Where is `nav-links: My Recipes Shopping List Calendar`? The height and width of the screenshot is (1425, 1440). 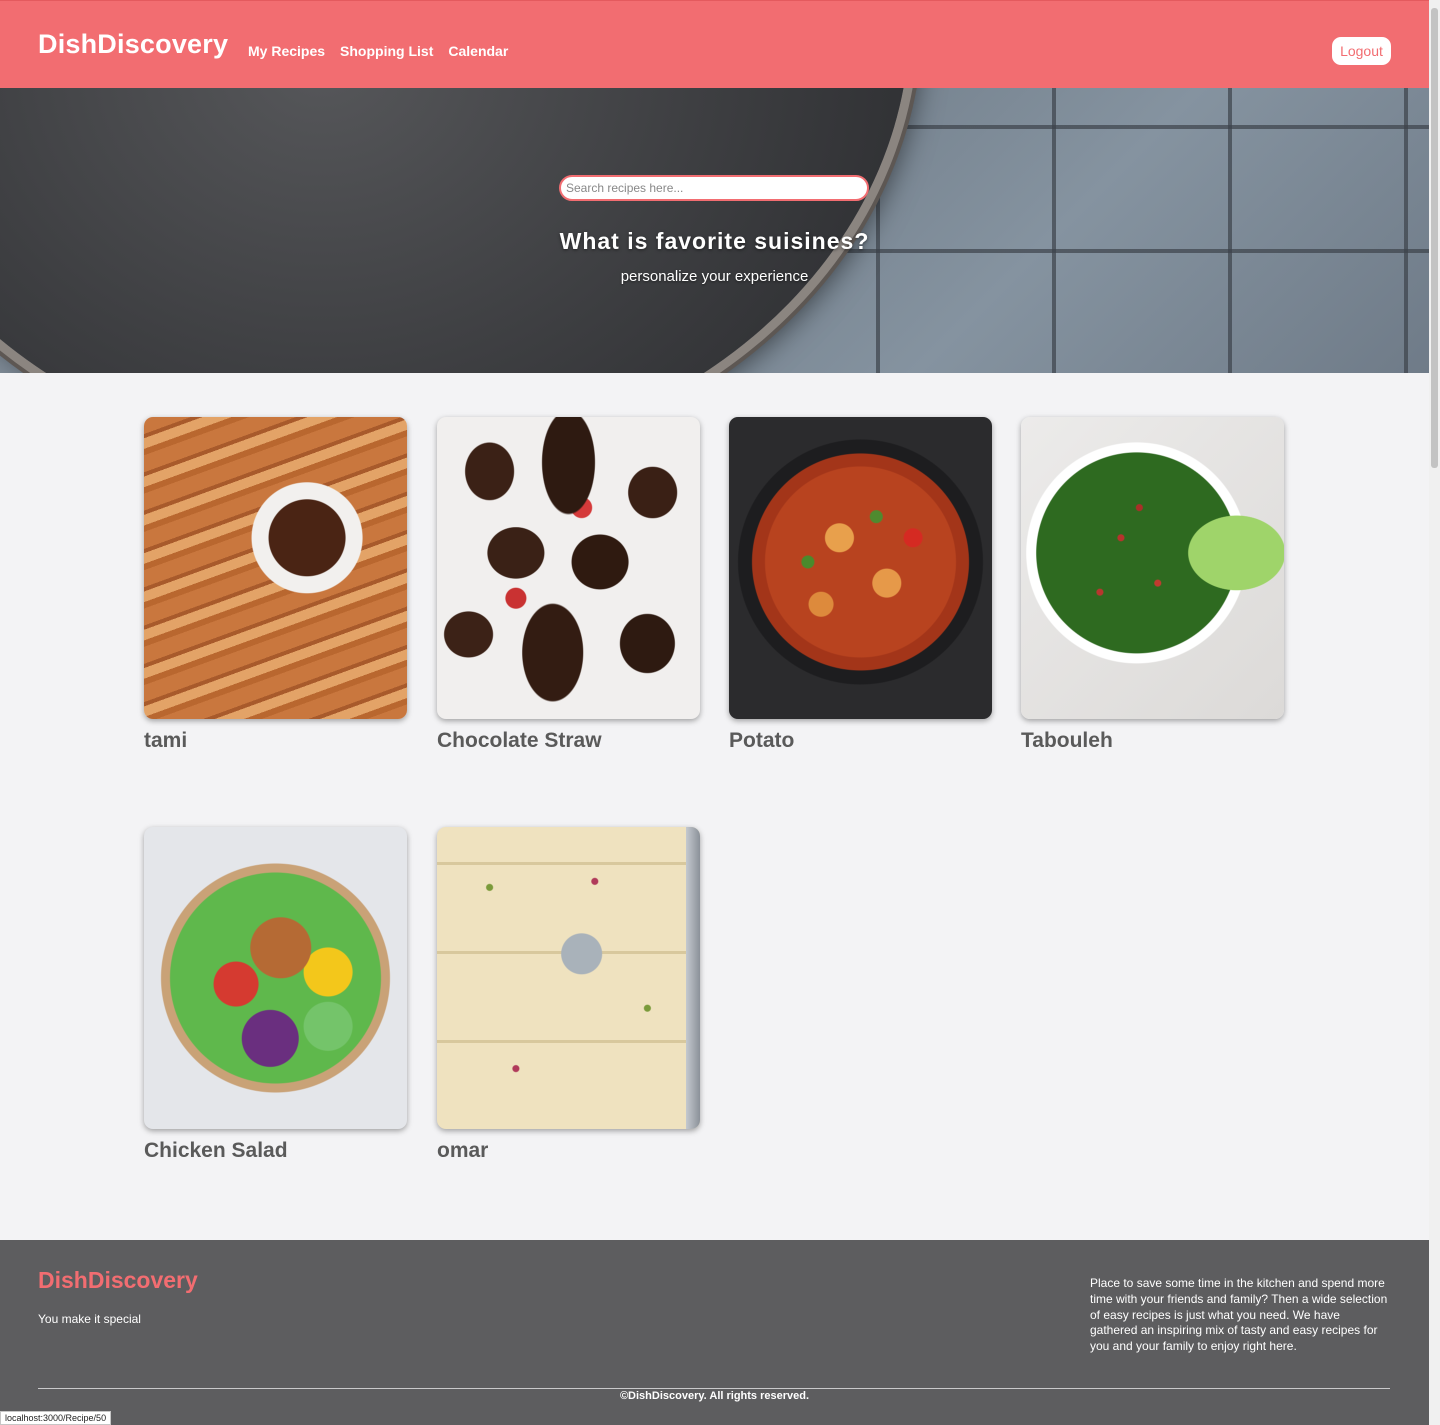
nav-links: My Recipes Shopping List Calendar is located at coordinates (378, 51).